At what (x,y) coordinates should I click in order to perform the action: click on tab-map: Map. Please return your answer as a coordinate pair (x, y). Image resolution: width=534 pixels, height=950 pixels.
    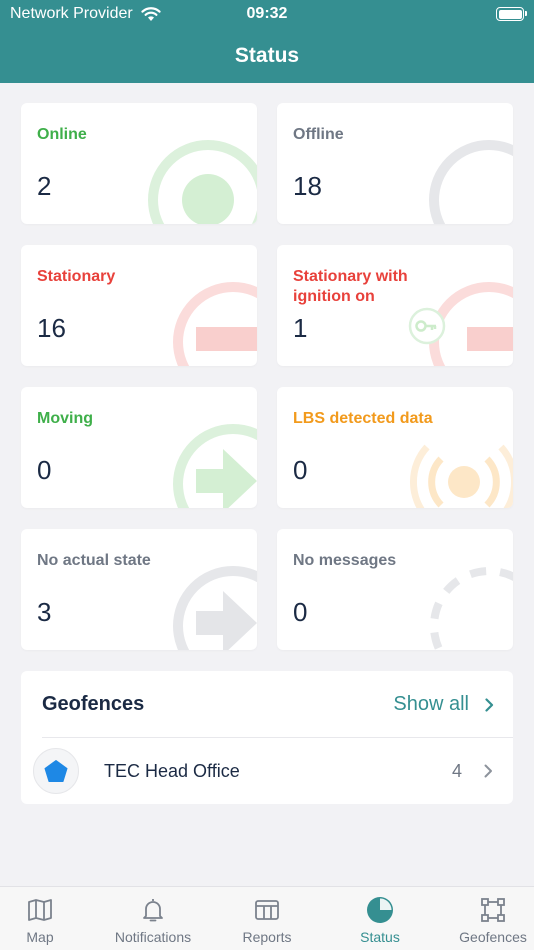
    Looking at the image, I should click on (46, 918).